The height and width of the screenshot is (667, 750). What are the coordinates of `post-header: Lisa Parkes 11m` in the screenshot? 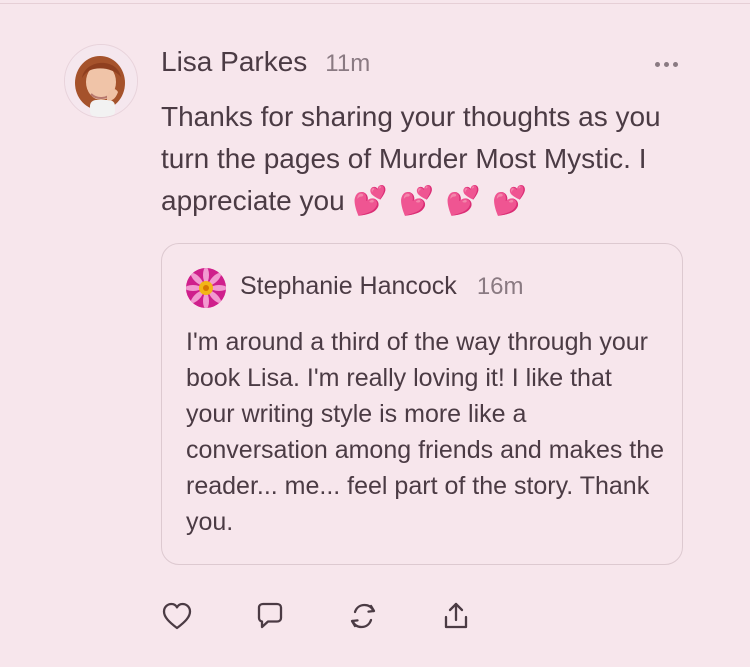 It's located at (265, 66).